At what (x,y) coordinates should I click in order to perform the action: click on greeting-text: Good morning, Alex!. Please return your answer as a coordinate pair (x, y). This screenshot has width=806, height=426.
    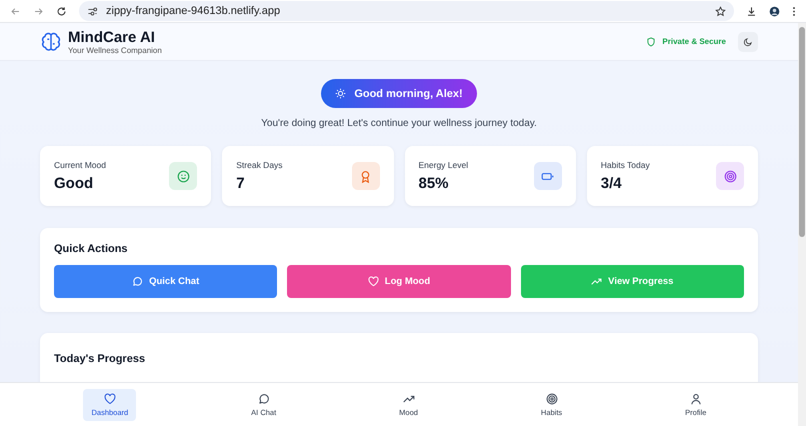
    Looking at the image, I should click on (408, 94).